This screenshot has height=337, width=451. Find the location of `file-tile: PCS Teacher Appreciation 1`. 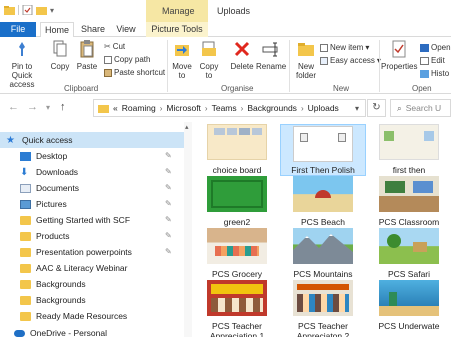

file-tile: PCS Teacher Appreciation 1 is located at coordinates (237, 308).